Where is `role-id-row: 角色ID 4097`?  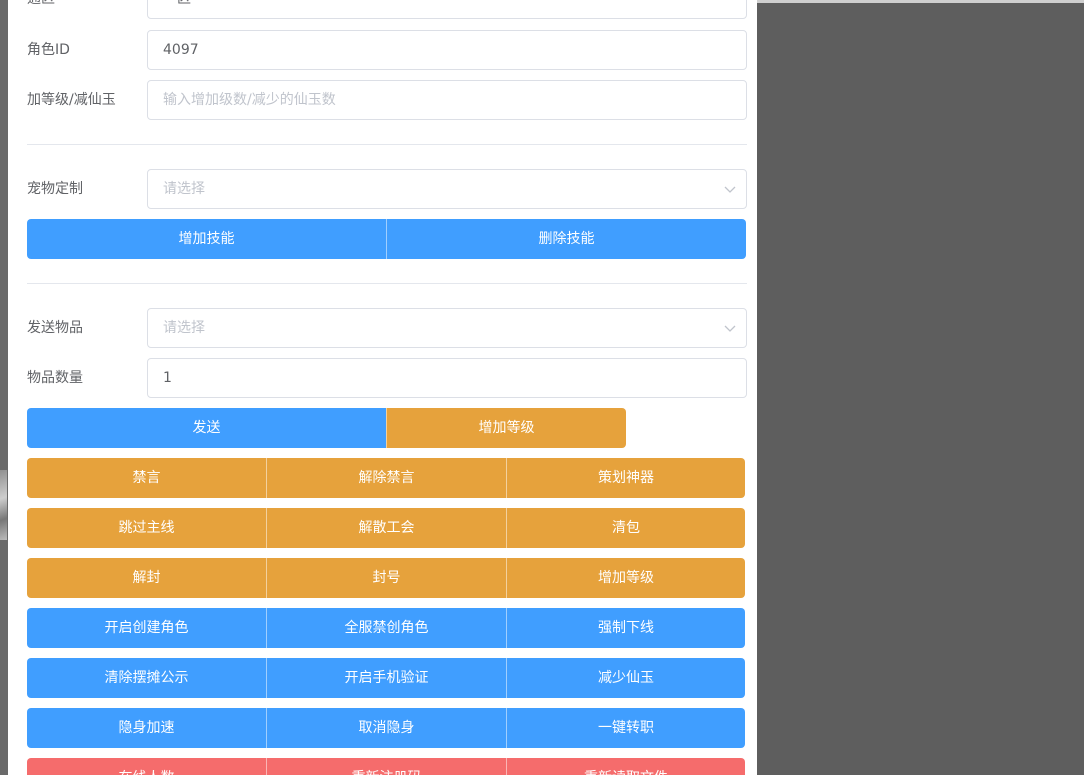 role-id-row: 角色ID 4097 is located at coordinates (387, 50).